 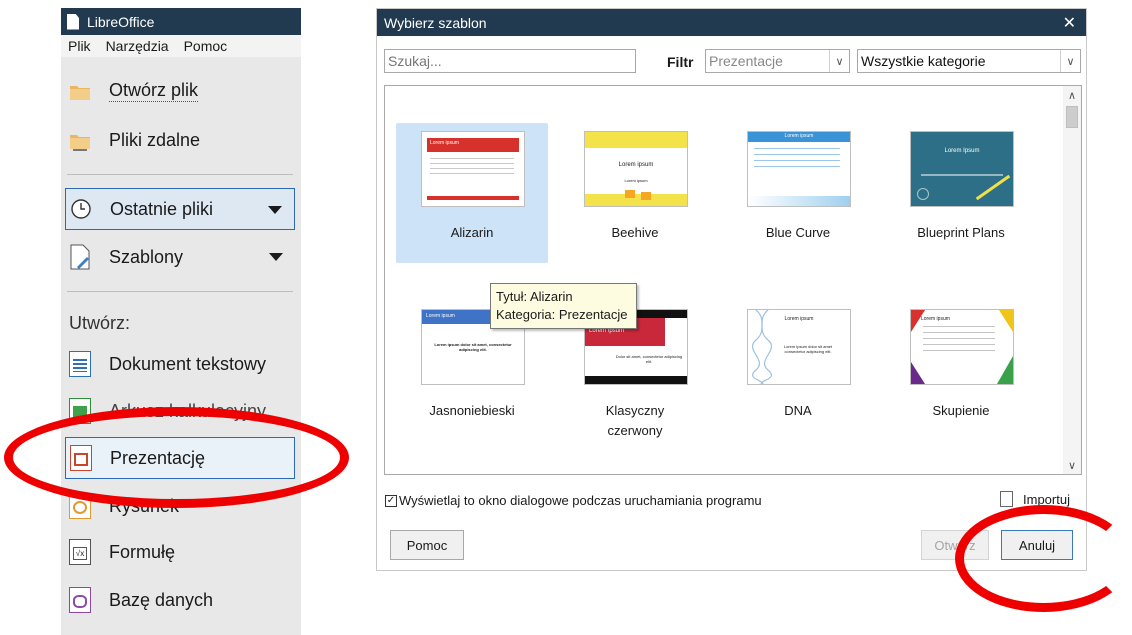 What do you see at coordinates (746, 61) in the screenshot?
I see `filter-select-value: Prezentacje` at bounding box center [746, 61].